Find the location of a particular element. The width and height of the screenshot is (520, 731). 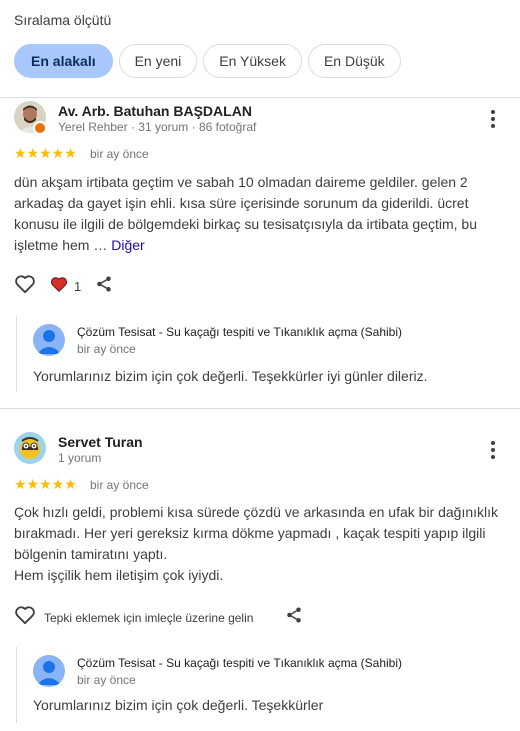

reaction-count: 1 is located at coordinates (78, 286).